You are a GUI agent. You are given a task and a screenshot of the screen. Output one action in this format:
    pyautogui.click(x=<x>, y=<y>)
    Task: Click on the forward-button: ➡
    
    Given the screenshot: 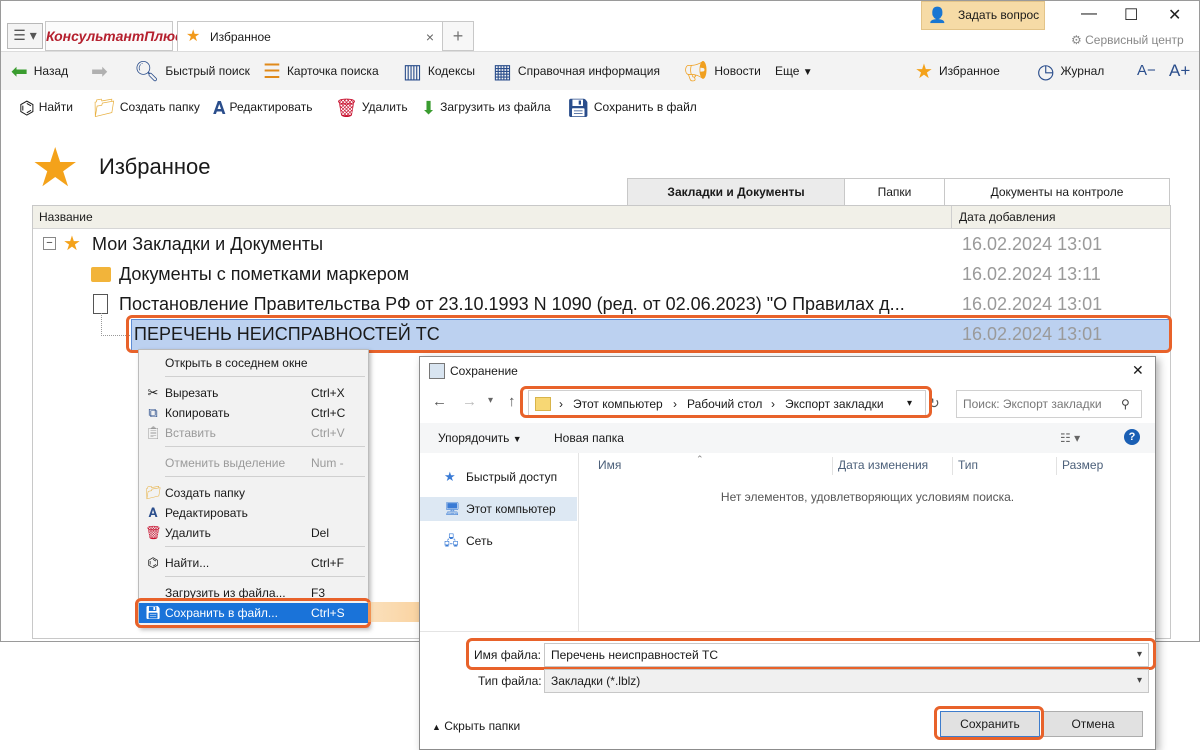 What is the action you would take?
    pyautogui.click(x=102, y=71)
    